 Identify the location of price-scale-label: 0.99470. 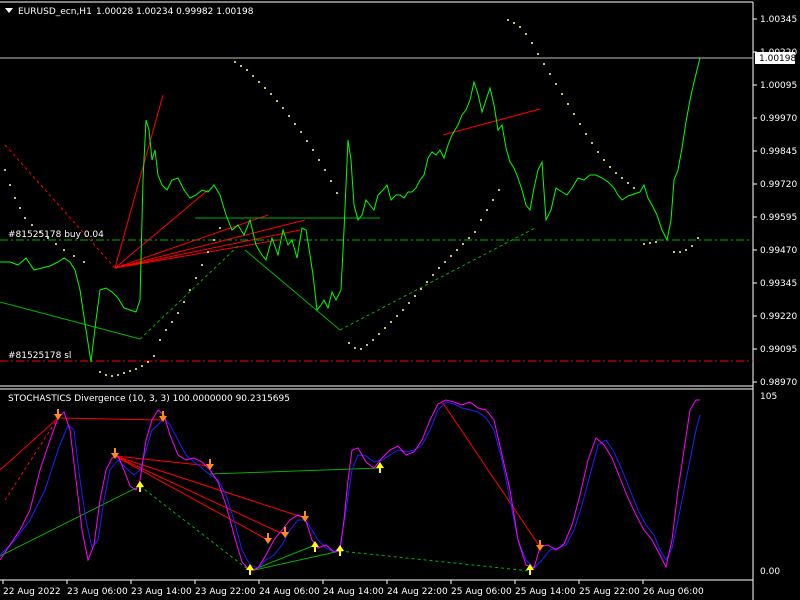
(778, 251).